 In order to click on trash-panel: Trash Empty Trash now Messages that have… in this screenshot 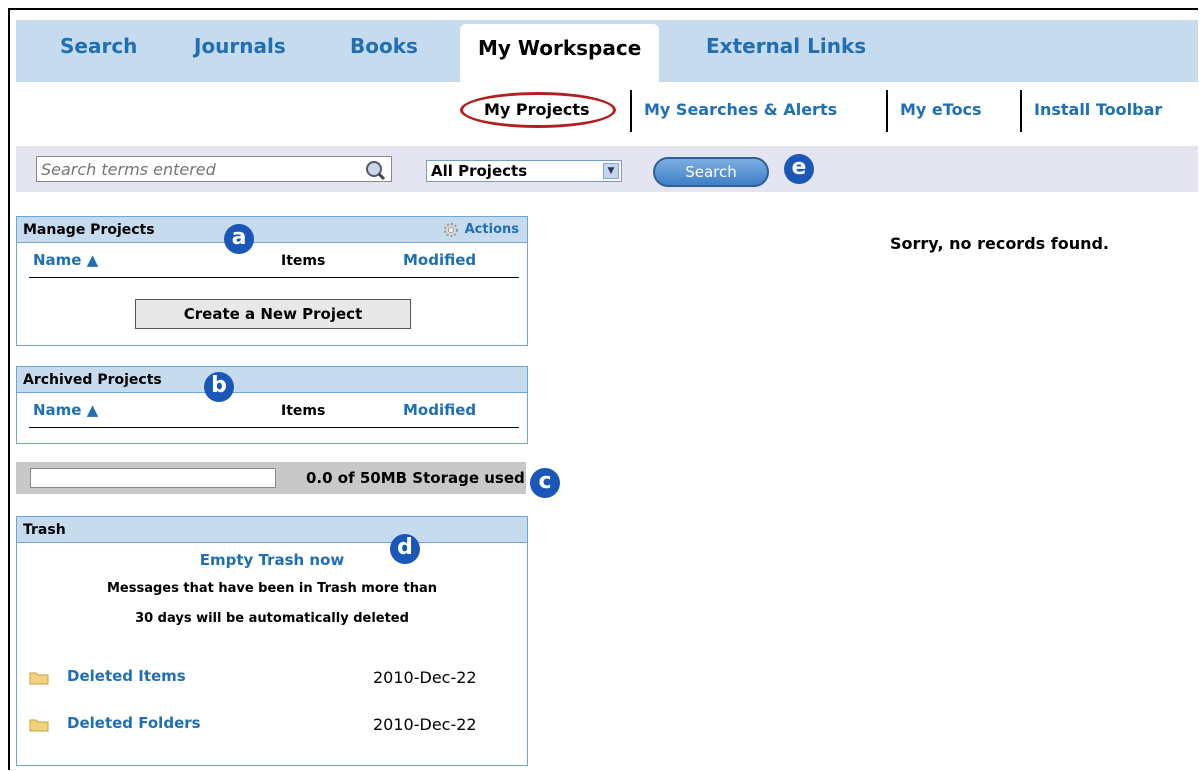, I will do `click(272, 641)`.